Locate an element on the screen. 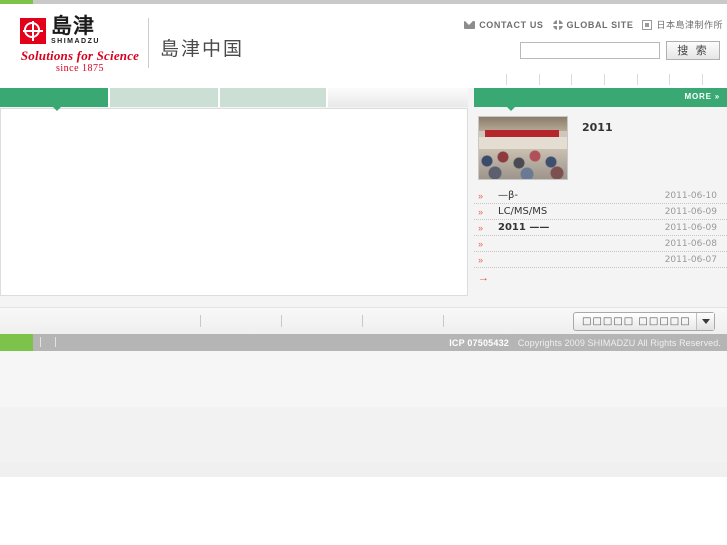 The height and width of the screenshot is (545, 727). tab-filler is located at coordinates (398, 97).